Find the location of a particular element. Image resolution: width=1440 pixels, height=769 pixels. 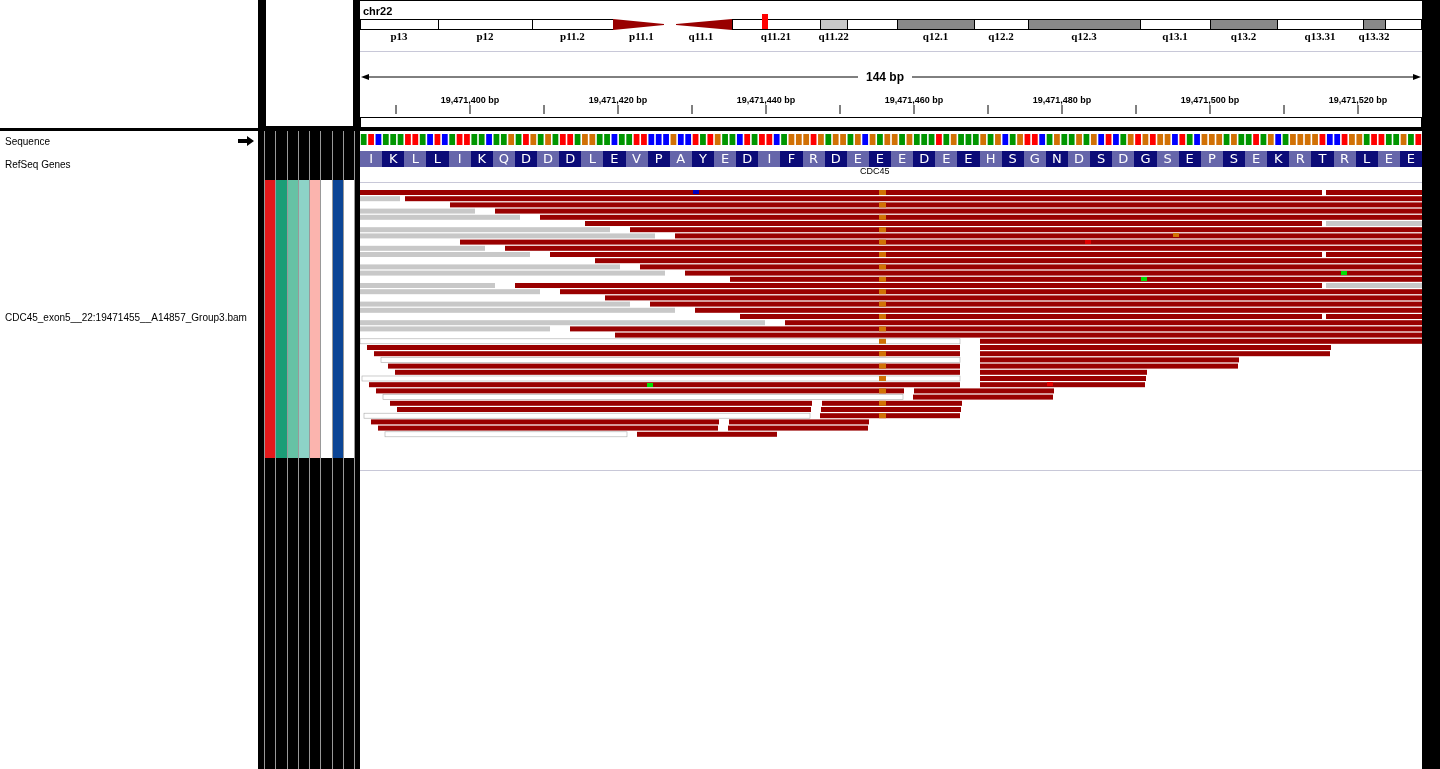

band-label: p12 is located at coordinates (485, 36).